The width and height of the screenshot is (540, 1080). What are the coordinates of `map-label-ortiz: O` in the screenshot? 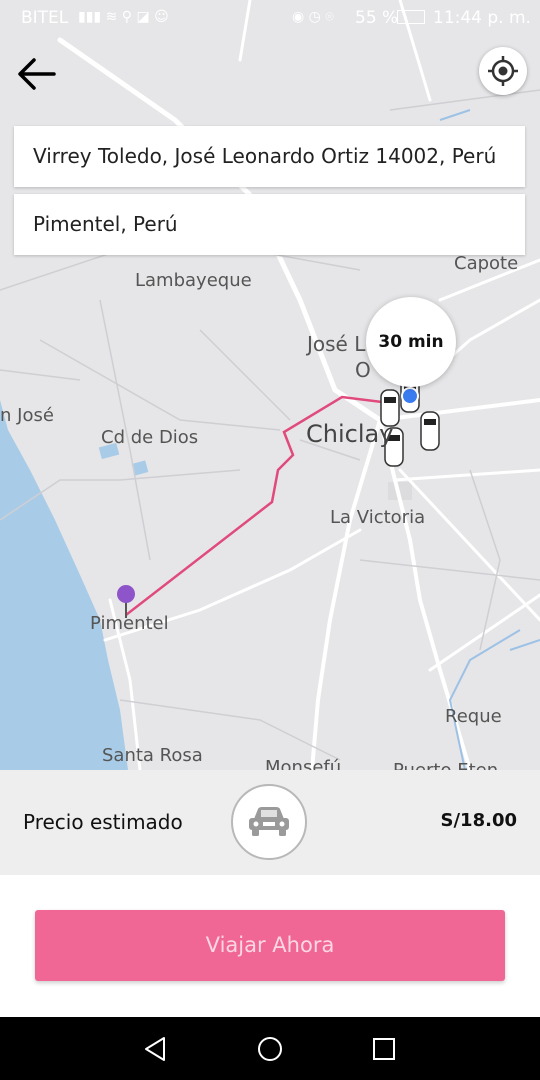 It's located at (363, 370).